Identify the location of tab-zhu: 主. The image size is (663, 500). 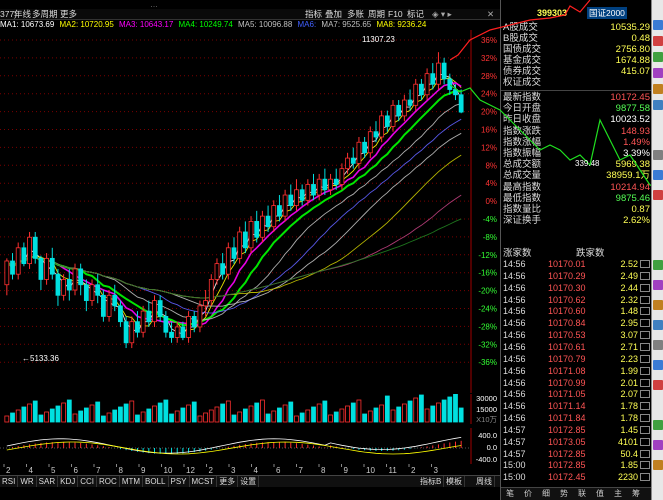
(618, 494).